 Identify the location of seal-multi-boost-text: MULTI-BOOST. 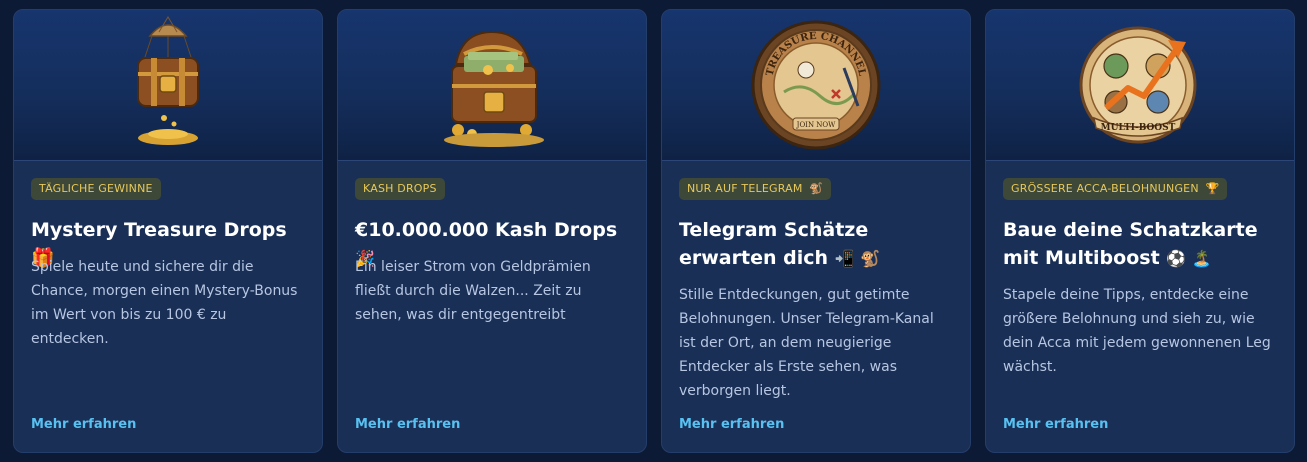
(1138, 128).